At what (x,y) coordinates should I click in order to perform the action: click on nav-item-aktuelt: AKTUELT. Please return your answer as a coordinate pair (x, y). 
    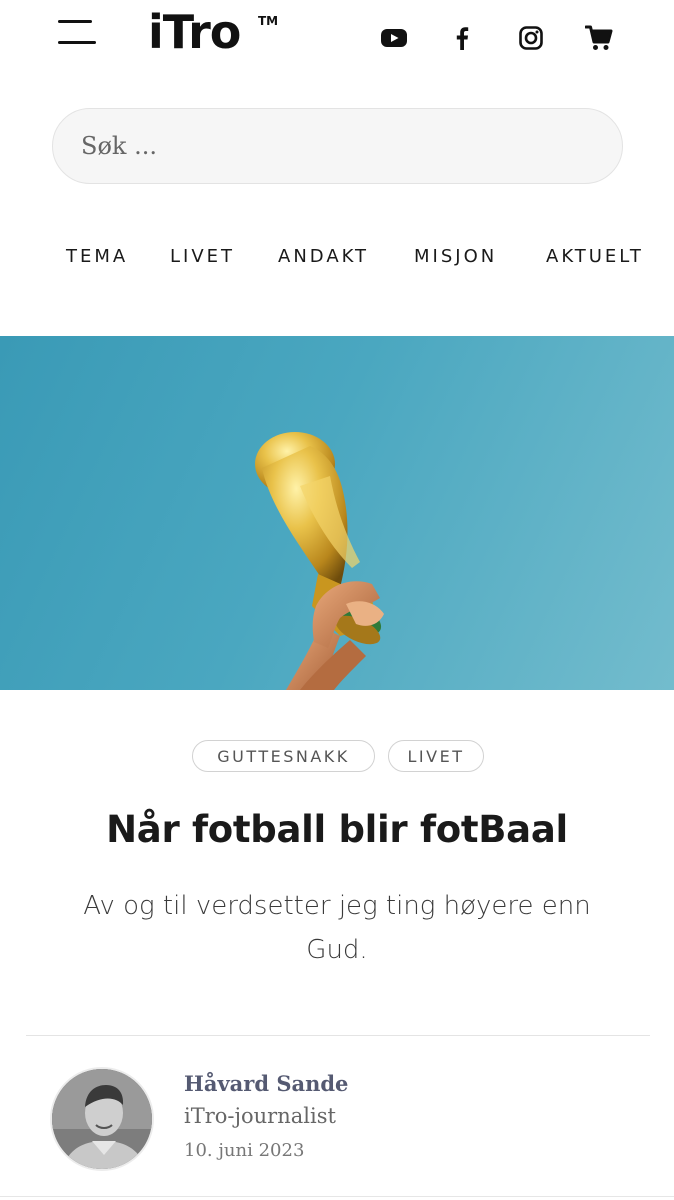
    Looking at the image, I should click on (595, 256).